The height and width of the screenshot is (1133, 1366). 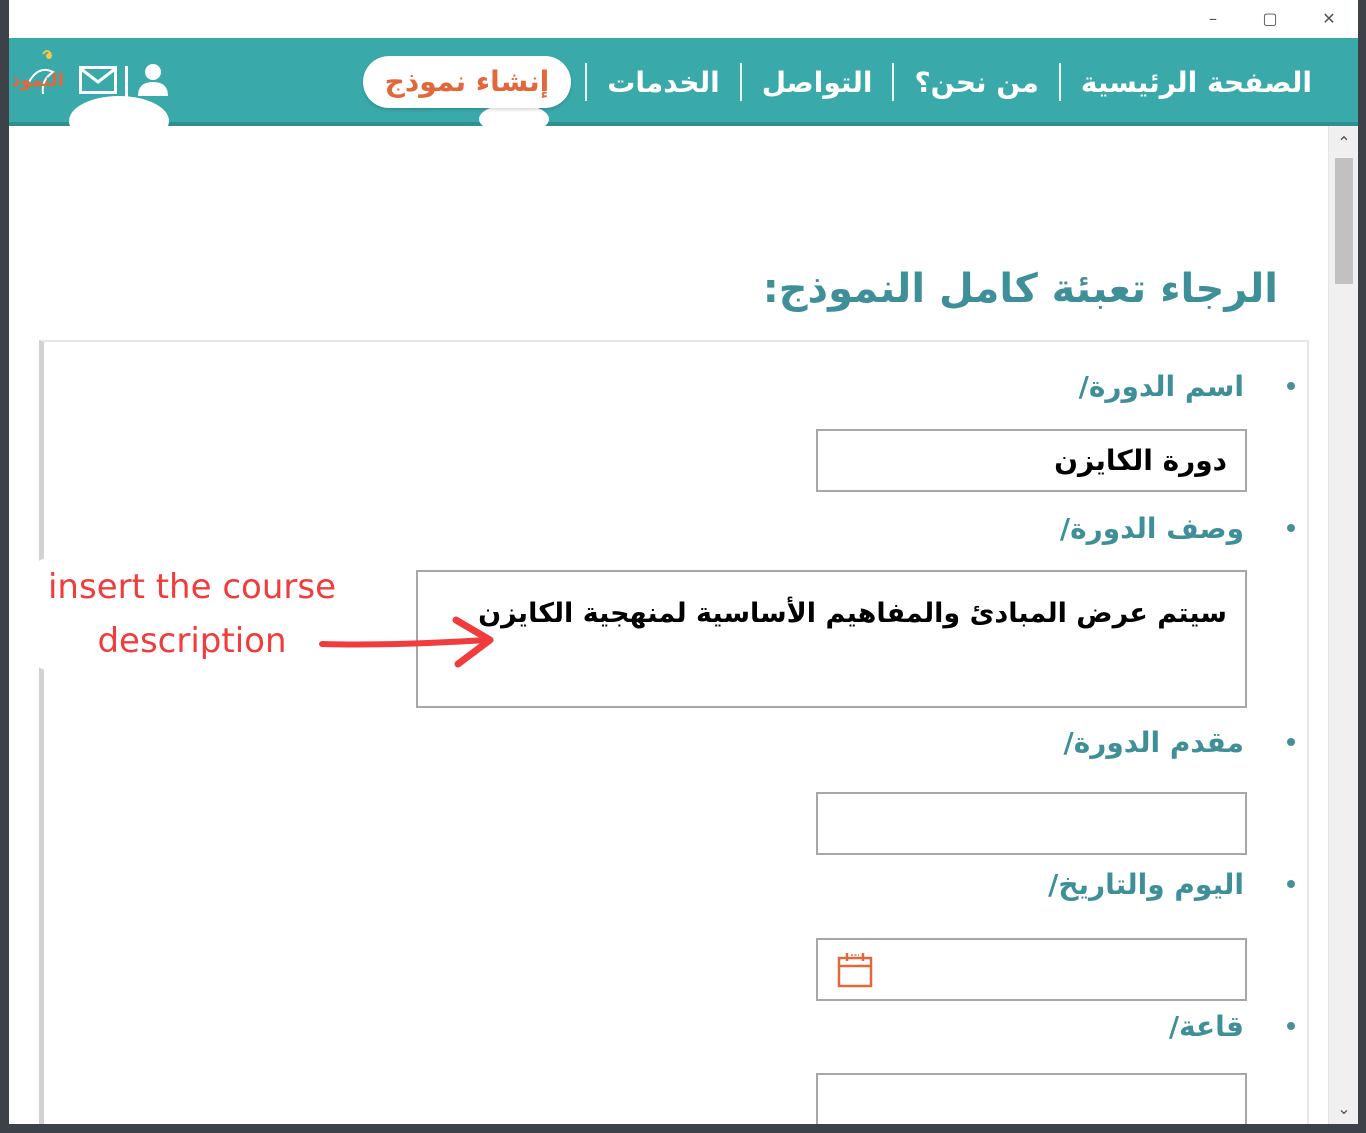 What do you see at coordinates (153, 82) in the screenshot?
I see `user-icon` at bounding box center [153, 82].